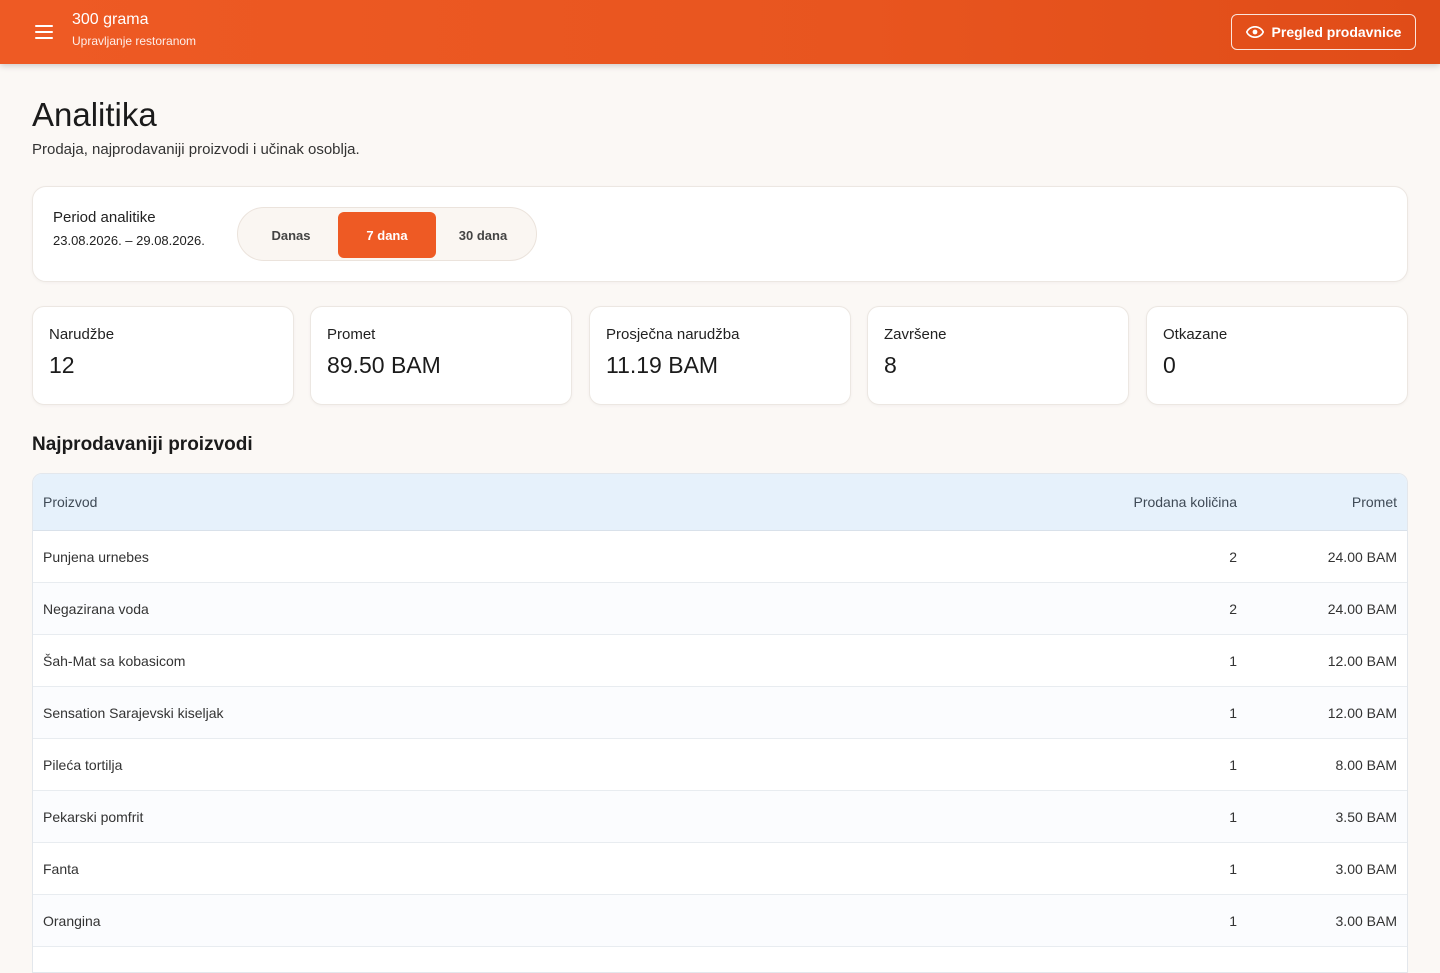 The height and width of the screenshot is (973, 1440). I want to click on period-range: 23.08.2026. – 29.08.2026., so click(129, 240).